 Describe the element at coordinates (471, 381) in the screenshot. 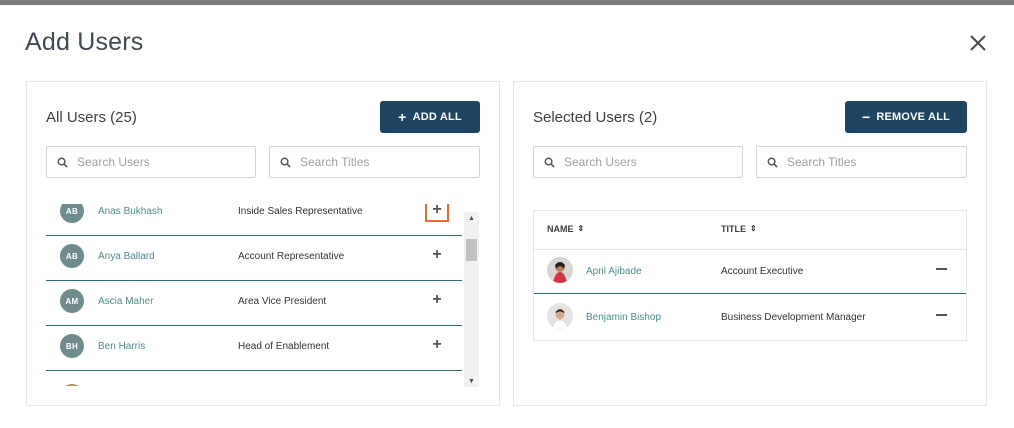

I see `scroll-down-arrow-icon: ▼` at that location.